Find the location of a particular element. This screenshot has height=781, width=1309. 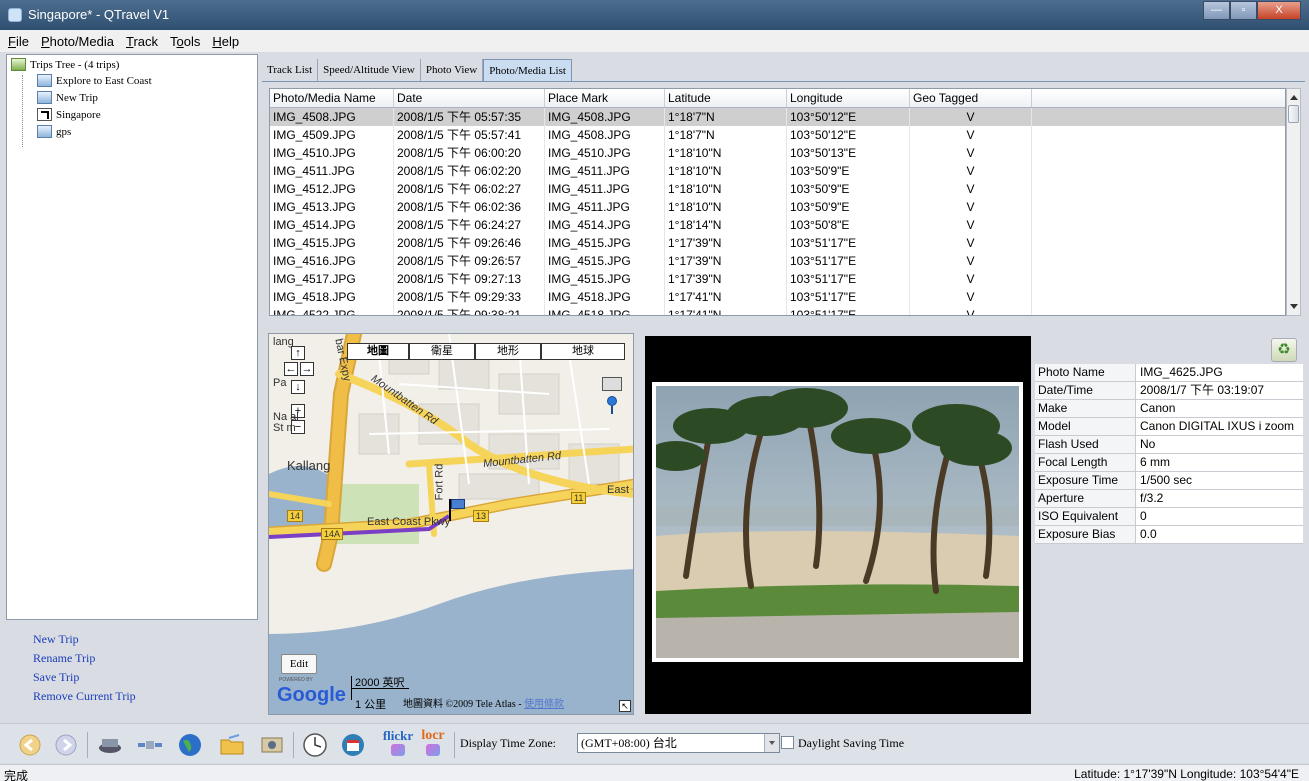

back-icon is located at coordinates (30, 745).